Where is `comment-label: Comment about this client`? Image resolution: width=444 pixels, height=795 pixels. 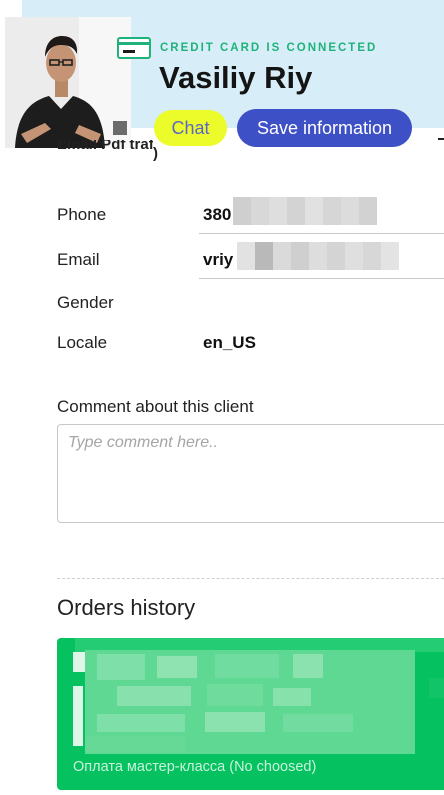
comment-label: Comment about this client is located at coordinates (155, 406).